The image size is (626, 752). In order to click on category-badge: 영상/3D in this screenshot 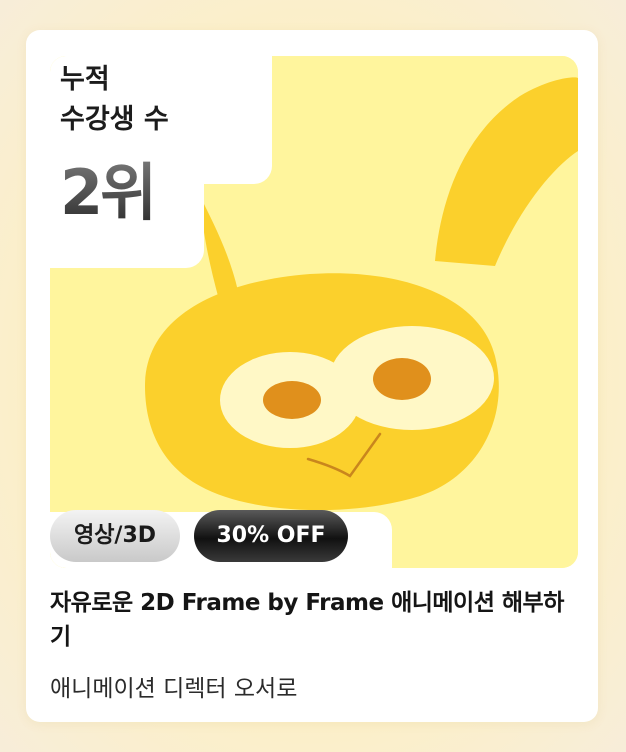, I will do `click(115, 536)`.